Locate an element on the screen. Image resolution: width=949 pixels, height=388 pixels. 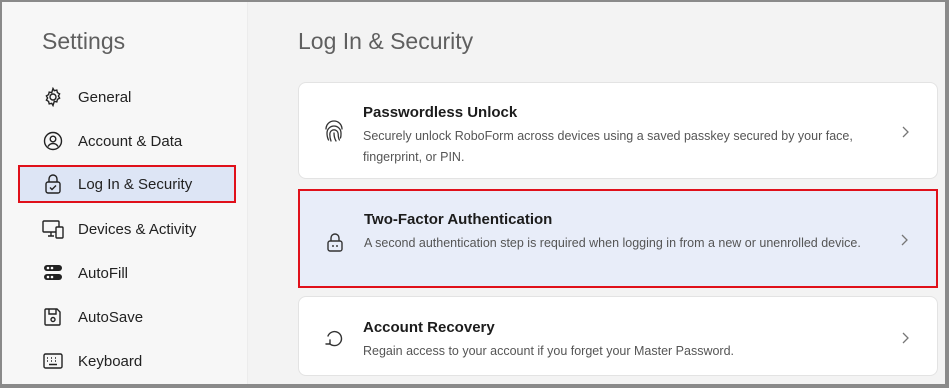
sidebar-item-autosave: AutoSave is located at coordinates (127, 317).